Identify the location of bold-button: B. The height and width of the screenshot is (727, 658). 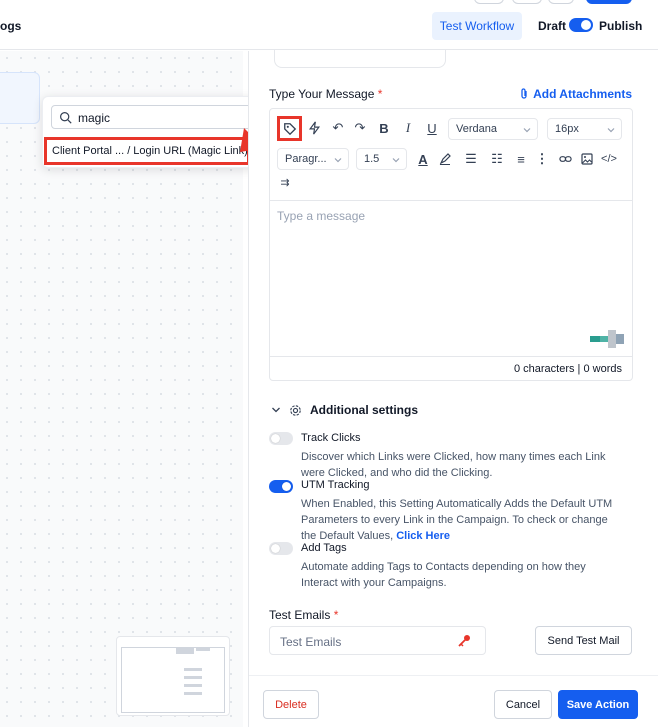
(384, 128).